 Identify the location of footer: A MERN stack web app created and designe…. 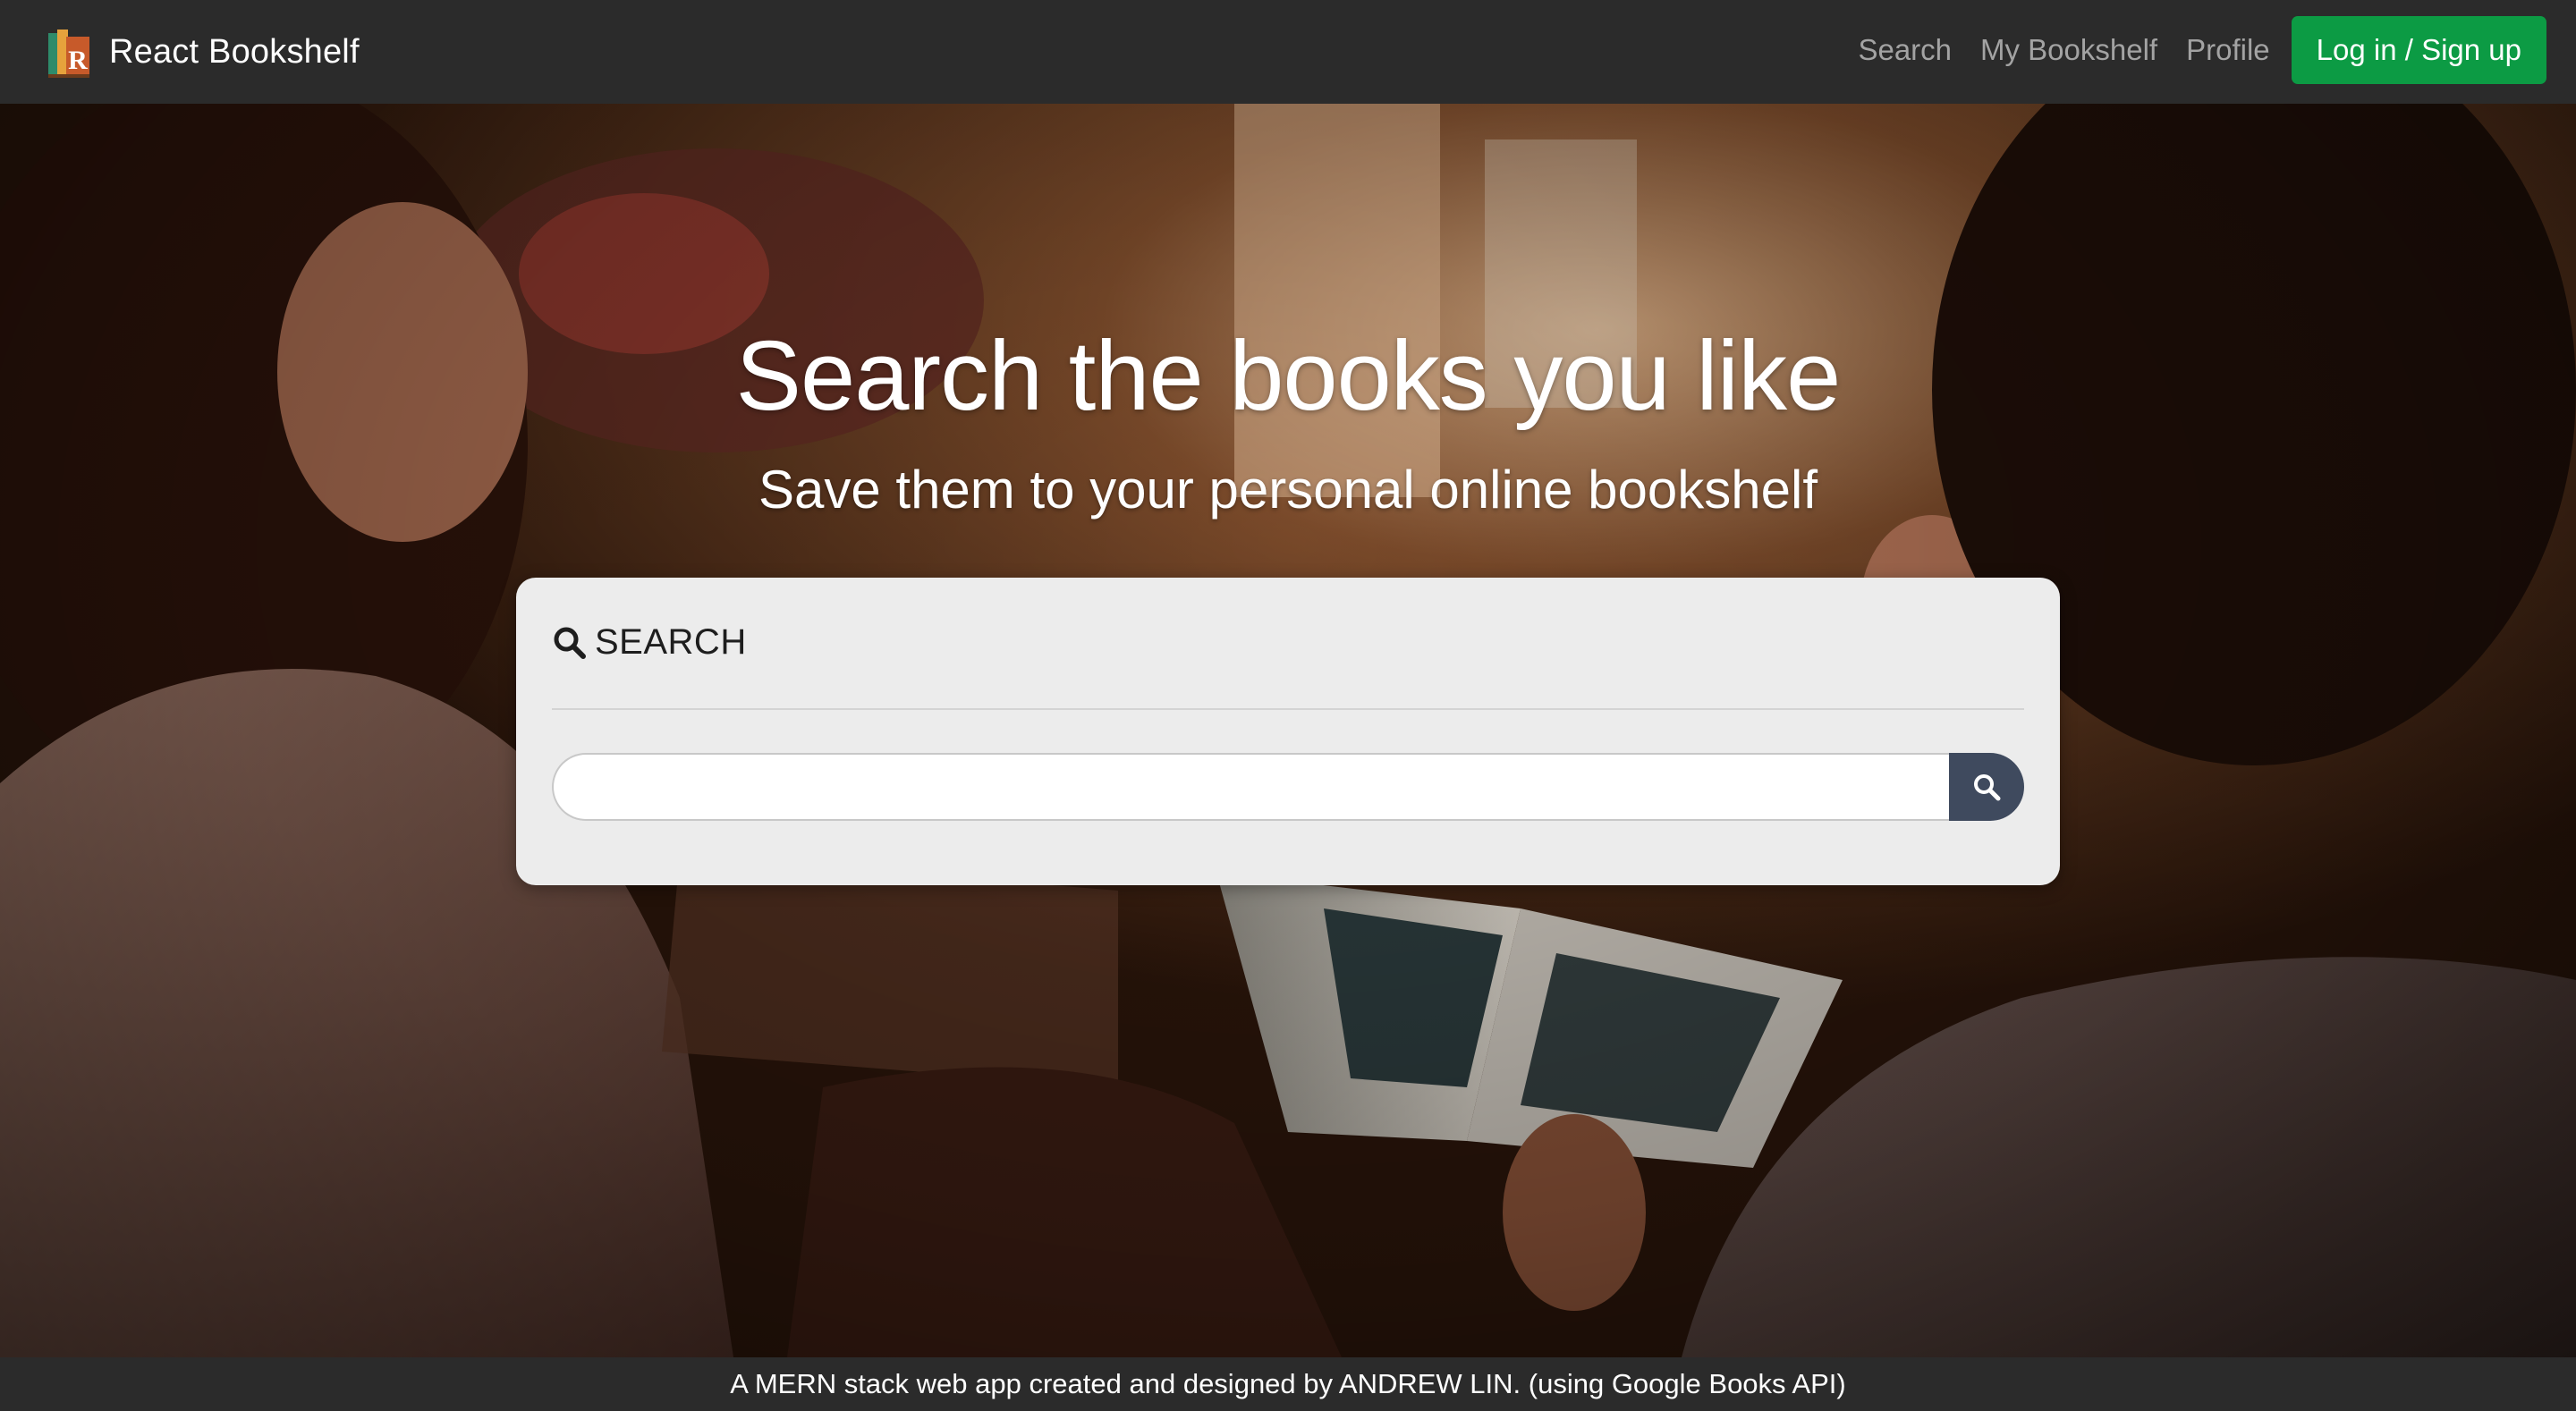
(1288, 1384).